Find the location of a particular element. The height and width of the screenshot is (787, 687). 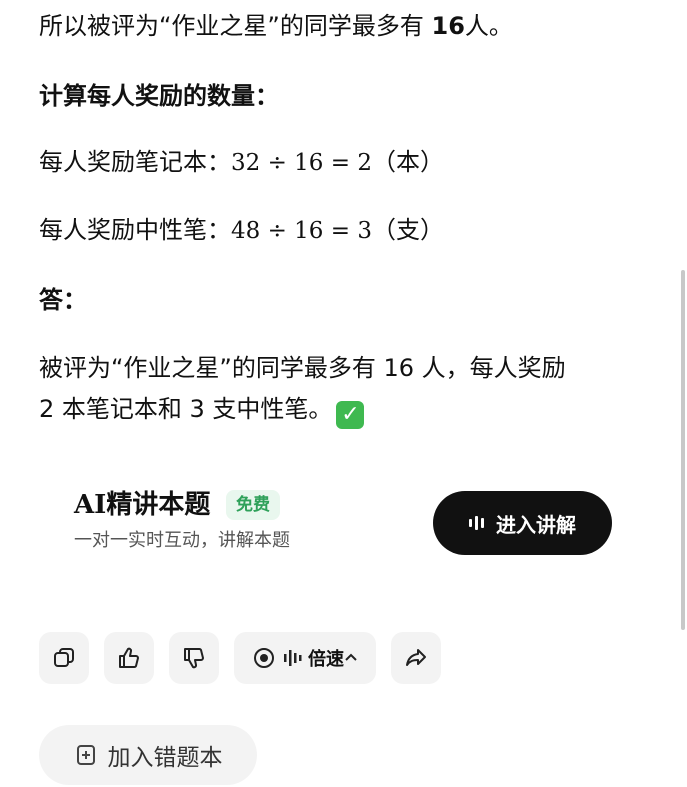

conclusion-line: 所以被评为“作业之星”的同学最多有 16人。 is located at coordinates (276, 26).